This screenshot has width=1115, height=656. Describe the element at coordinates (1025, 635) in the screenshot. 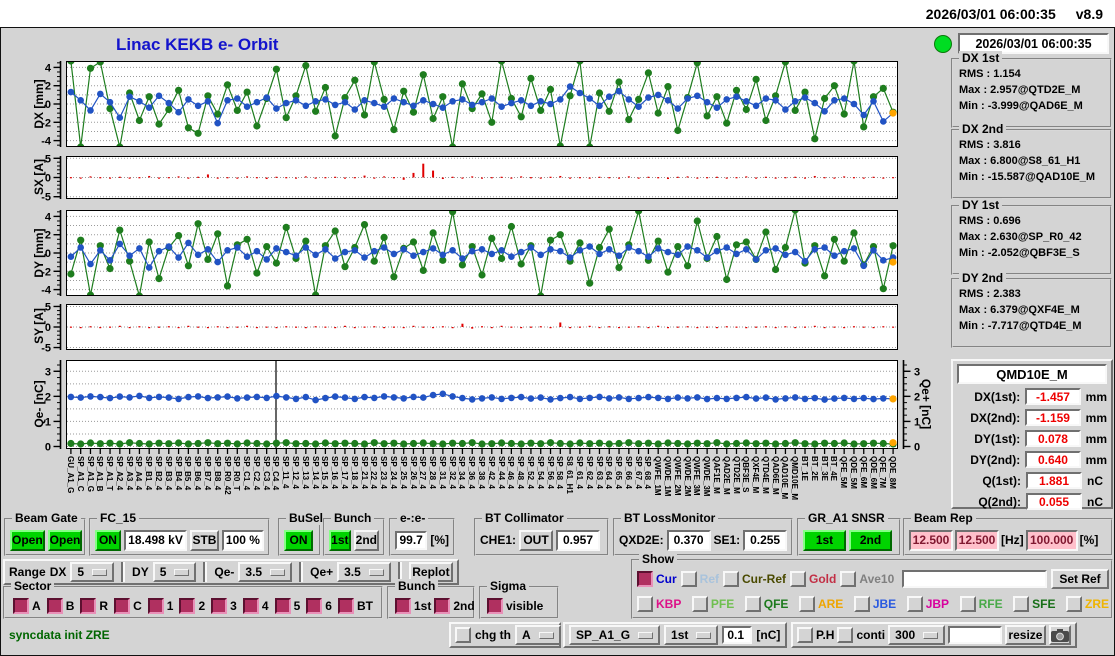

I see `resize-button: resize` at that location.